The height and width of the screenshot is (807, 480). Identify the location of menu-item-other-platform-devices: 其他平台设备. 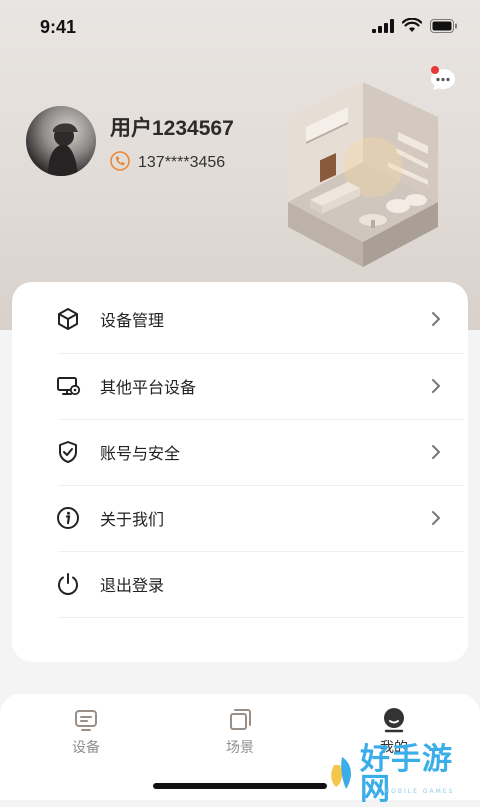
(240, 386).